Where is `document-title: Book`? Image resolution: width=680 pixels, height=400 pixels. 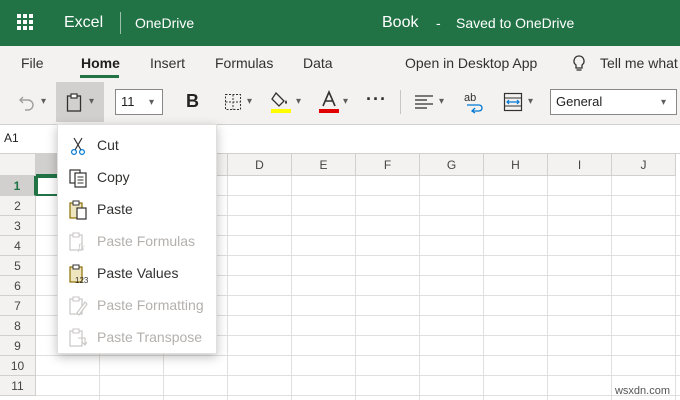 document-title: Book is located at coordinates (400, 23).